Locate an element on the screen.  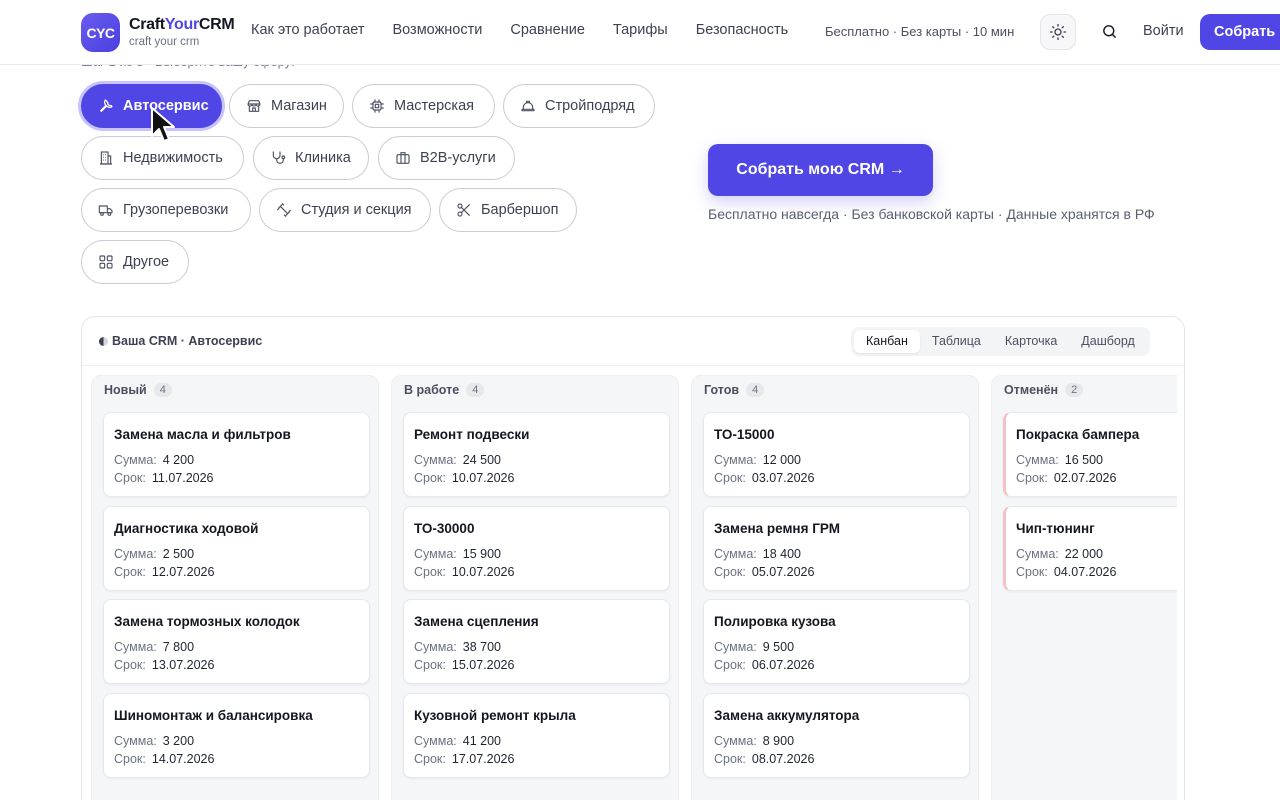
nav-features: Возможности is located at coordinates (437, 30).